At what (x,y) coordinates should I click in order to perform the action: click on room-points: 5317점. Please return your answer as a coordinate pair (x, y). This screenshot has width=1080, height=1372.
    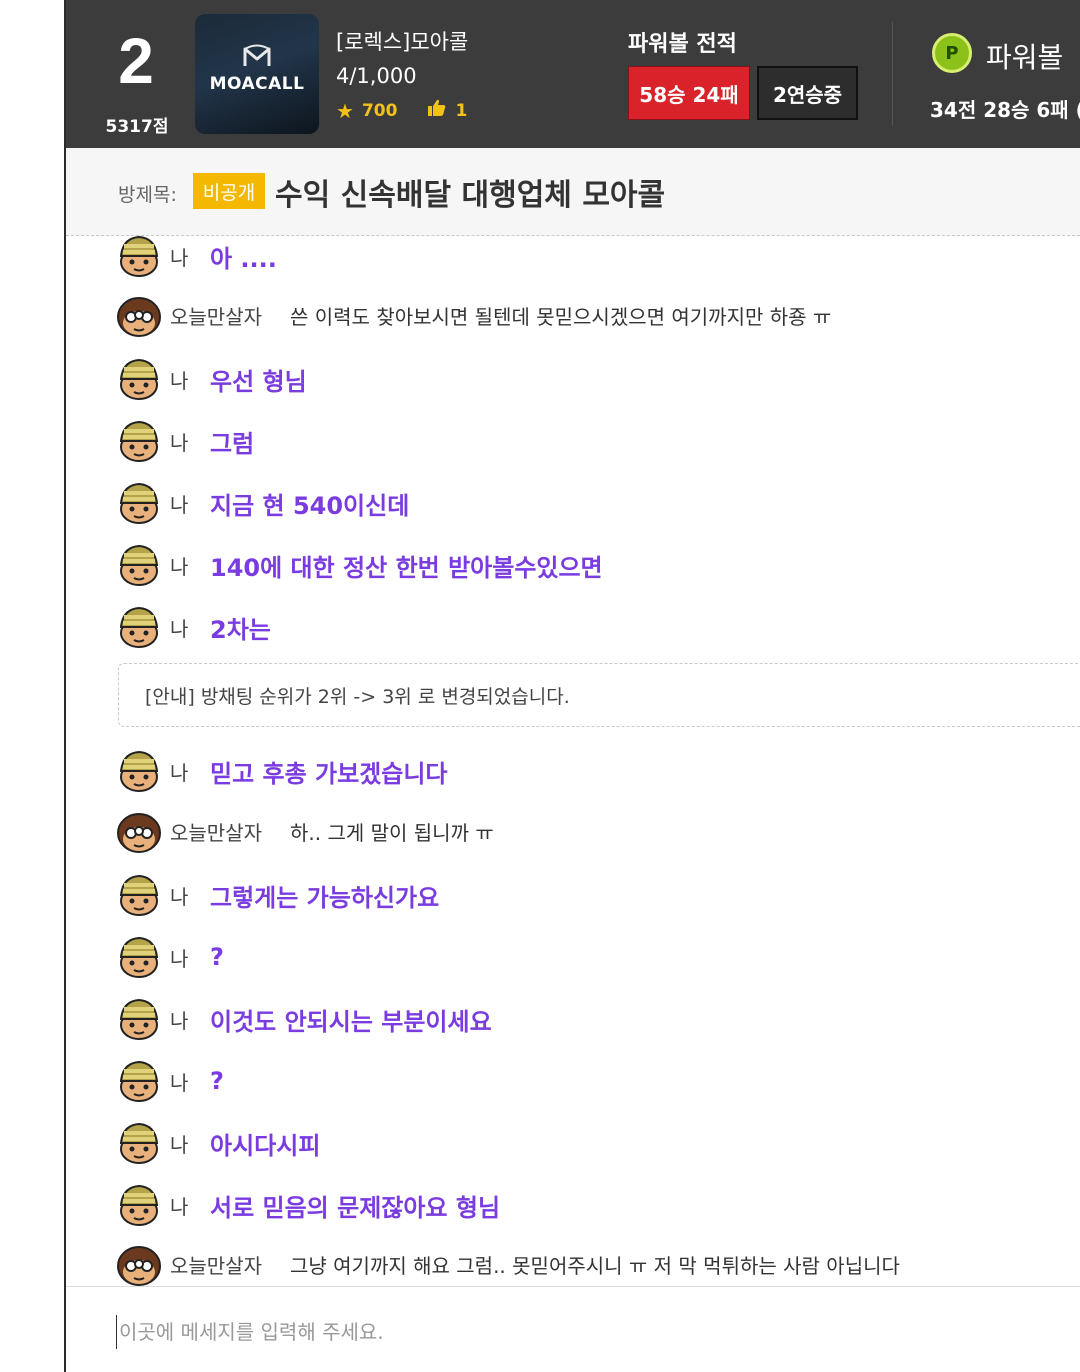
    Looking at the image, I should click on (137, 127).